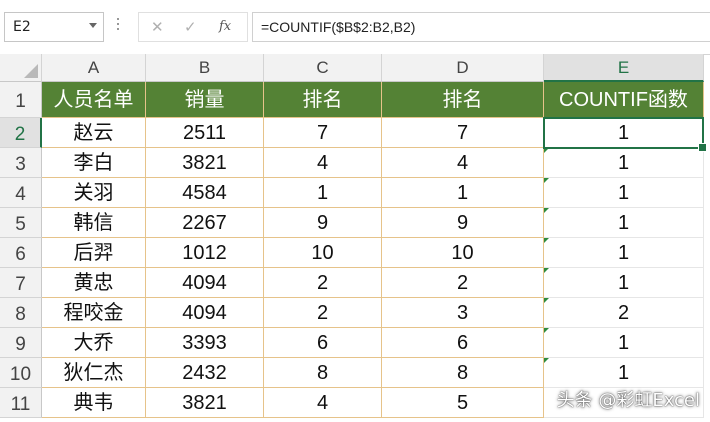 The height and width of the screenshot is (422, 710). What do you see at coordinates (463, 313) in the screenshot?
I see `table-cell: 3` at bounding box center [463, 313].